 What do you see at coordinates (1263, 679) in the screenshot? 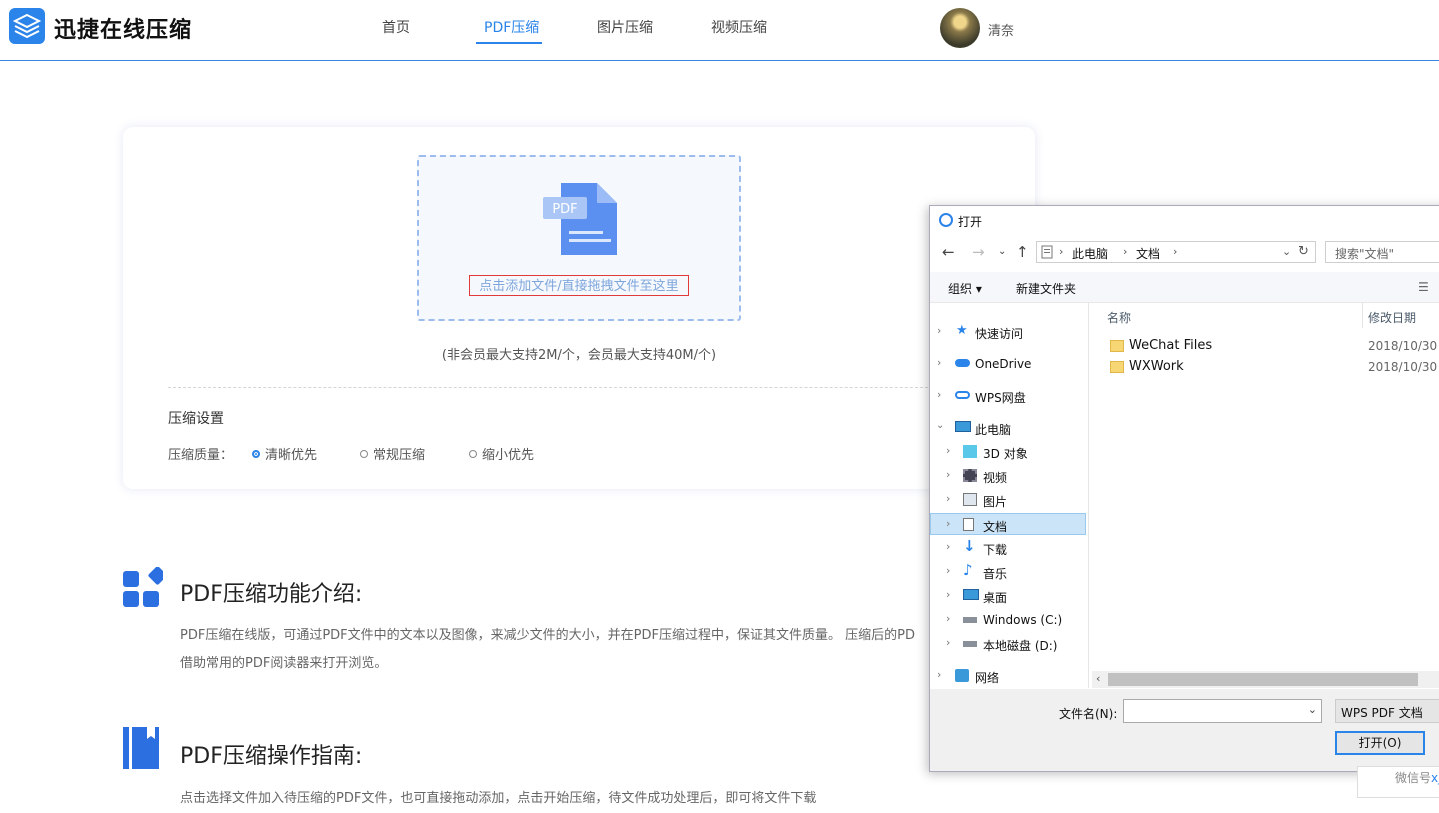
I see `scrollbar-thumb` at bounding box center [1263, 679].